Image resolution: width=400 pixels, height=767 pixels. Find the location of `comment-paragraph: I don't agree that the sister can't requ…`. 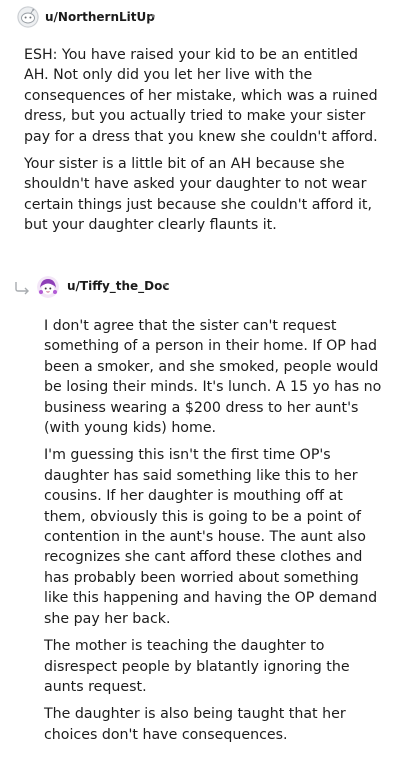

comment-paragraph: I don't agree that the sister can't requ… is located at coordinates (213, 377).